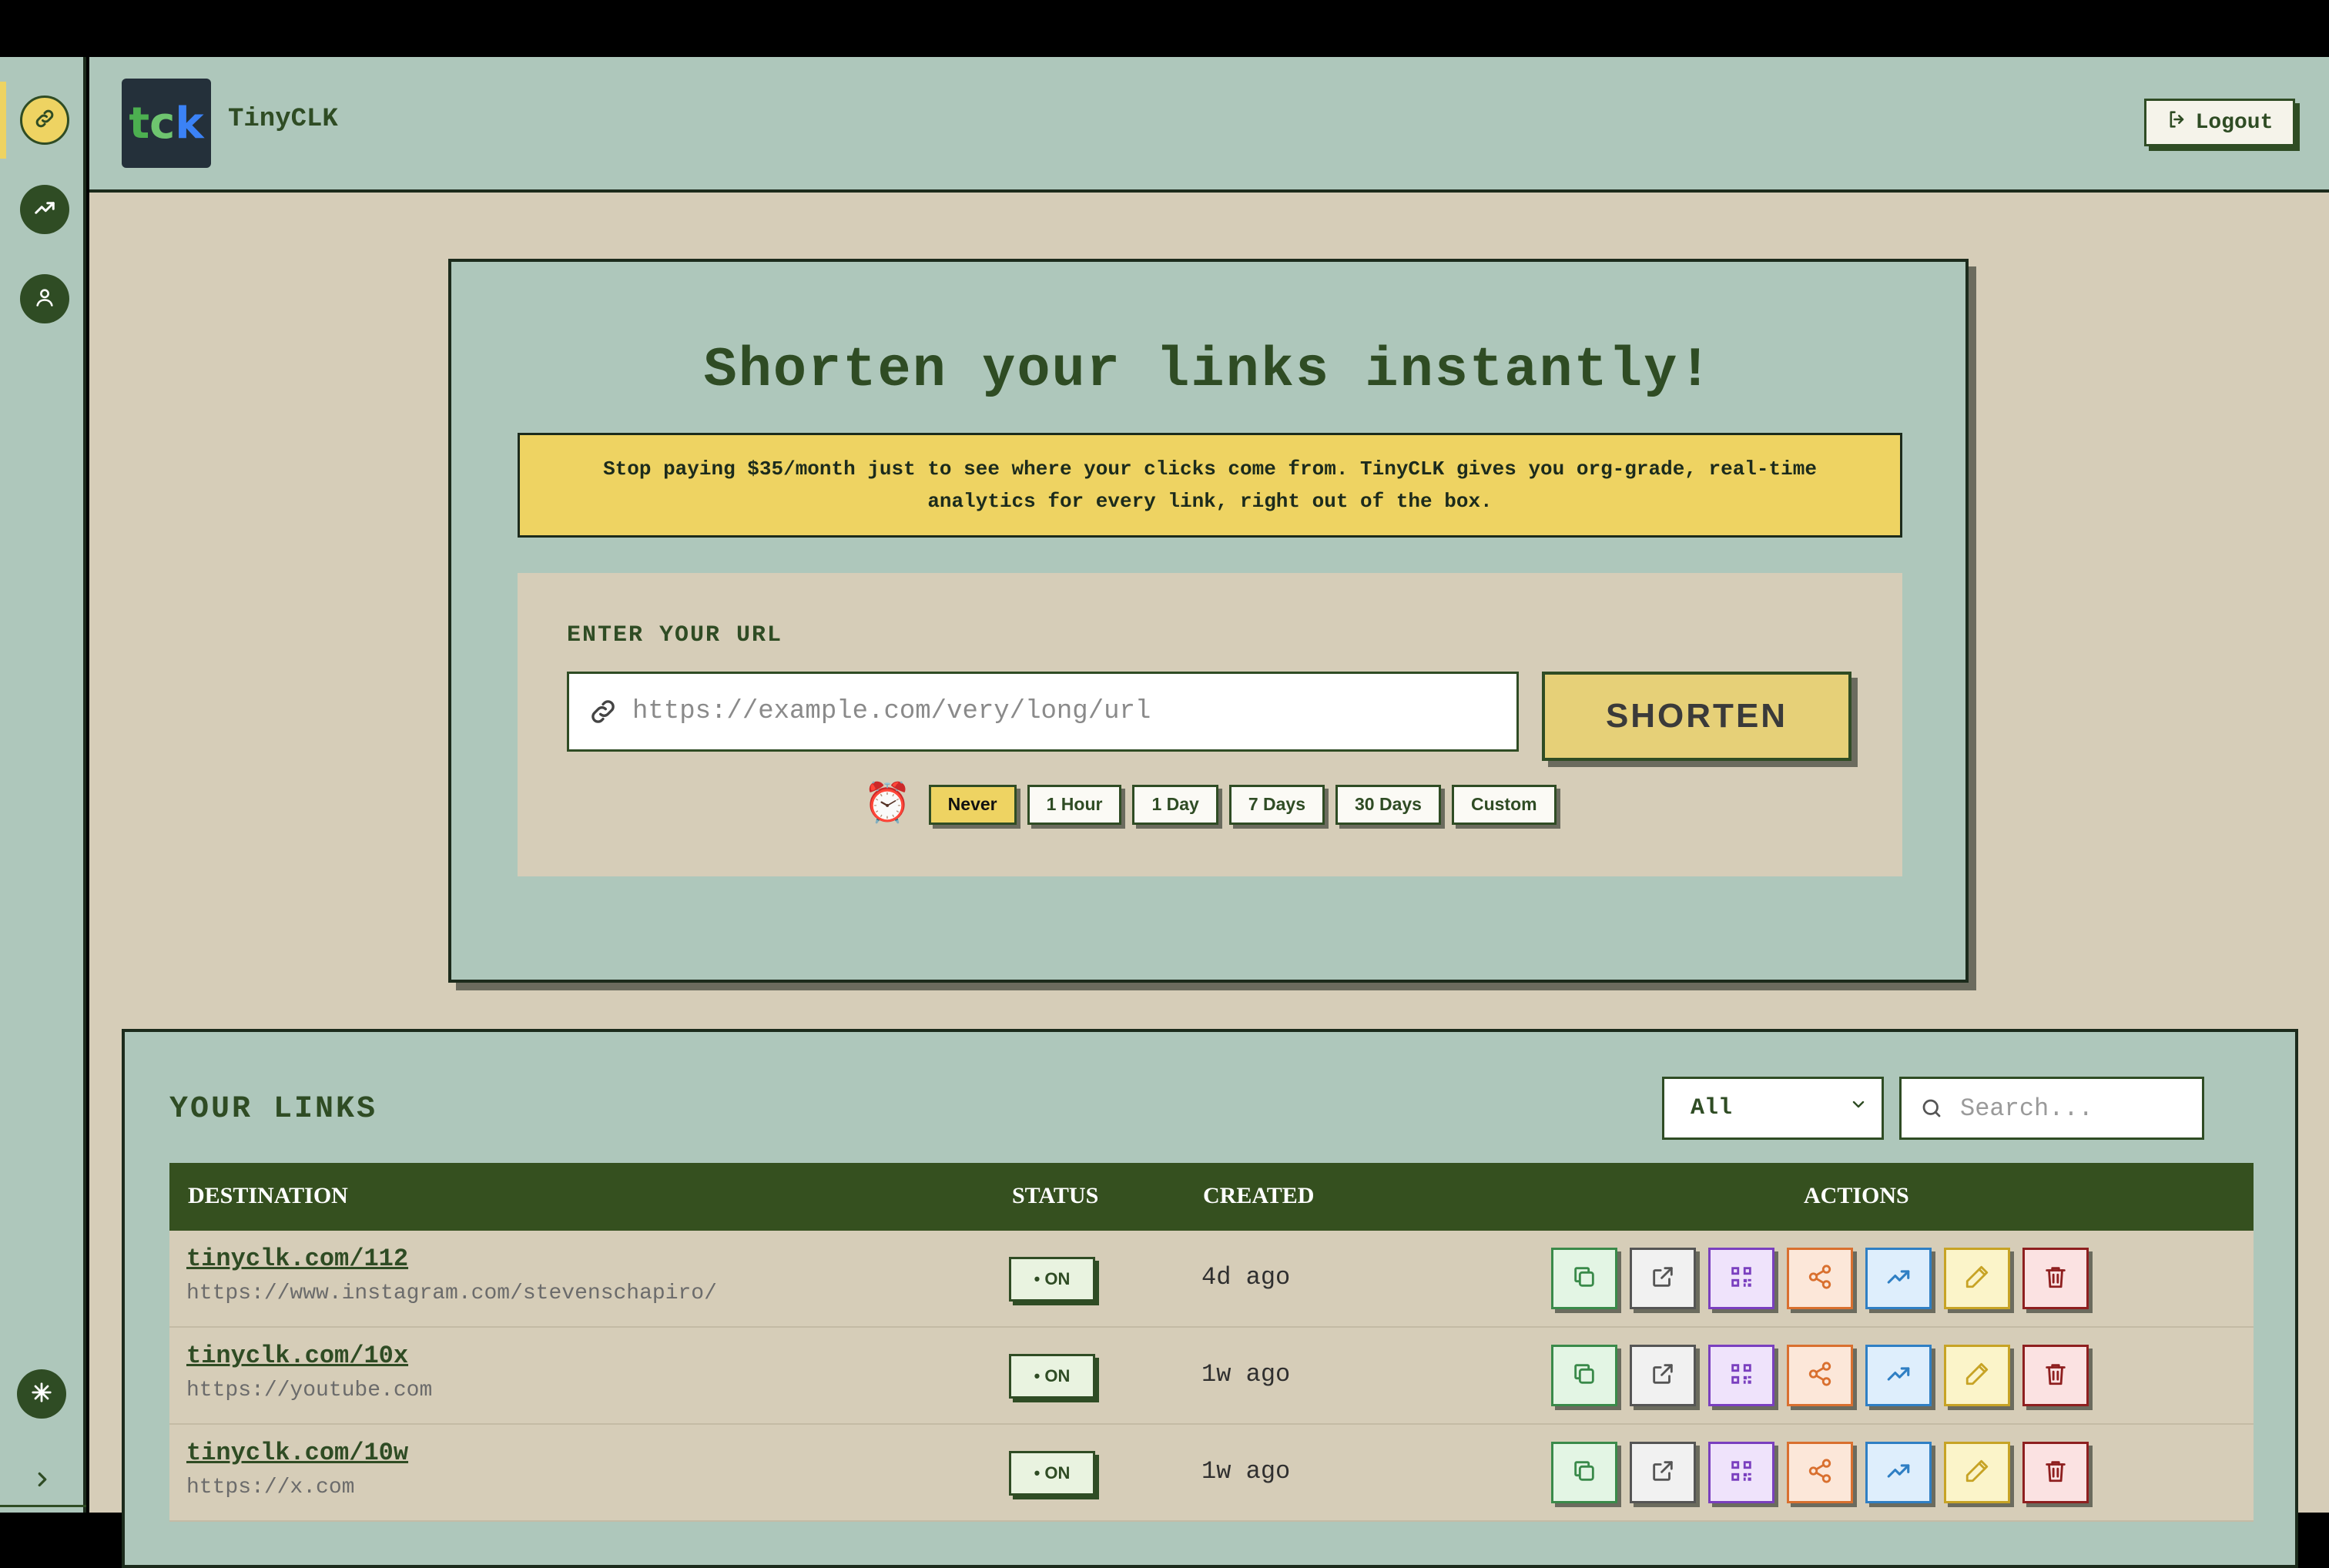 The width and height of the screenshot is (2329, 1568). I want to click on sidebar-item-theme, so click(41, 1394).